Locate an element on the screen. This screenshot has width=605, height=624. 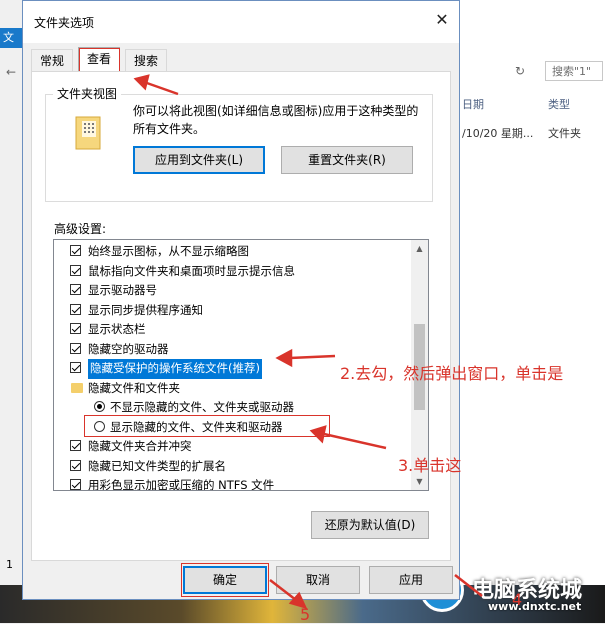
step5-annotation: 5 is located at coordinates (305, 614).